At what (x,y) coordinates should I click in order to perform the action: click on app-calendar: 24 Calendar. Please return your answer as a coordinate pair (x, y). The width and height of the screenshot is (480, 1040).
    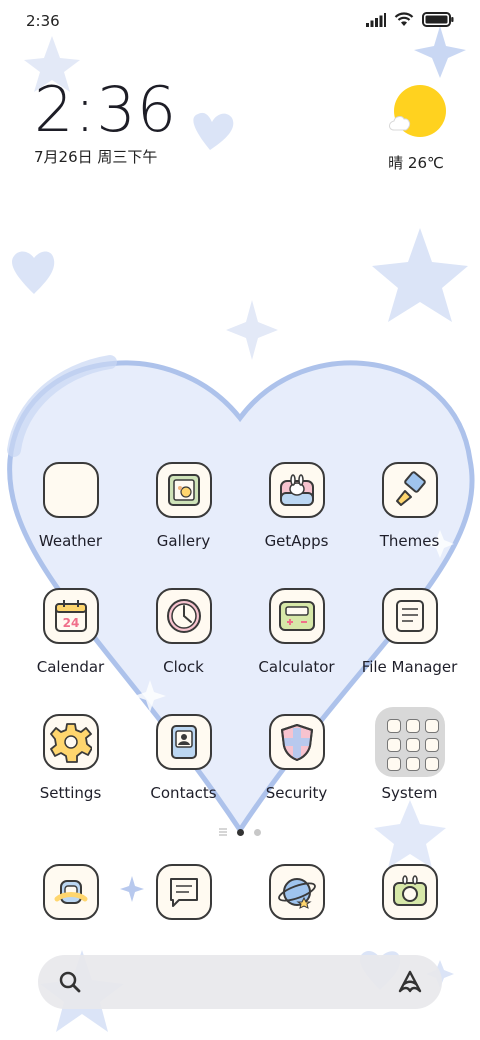
    Looking at the image, I should click on (70, 645).